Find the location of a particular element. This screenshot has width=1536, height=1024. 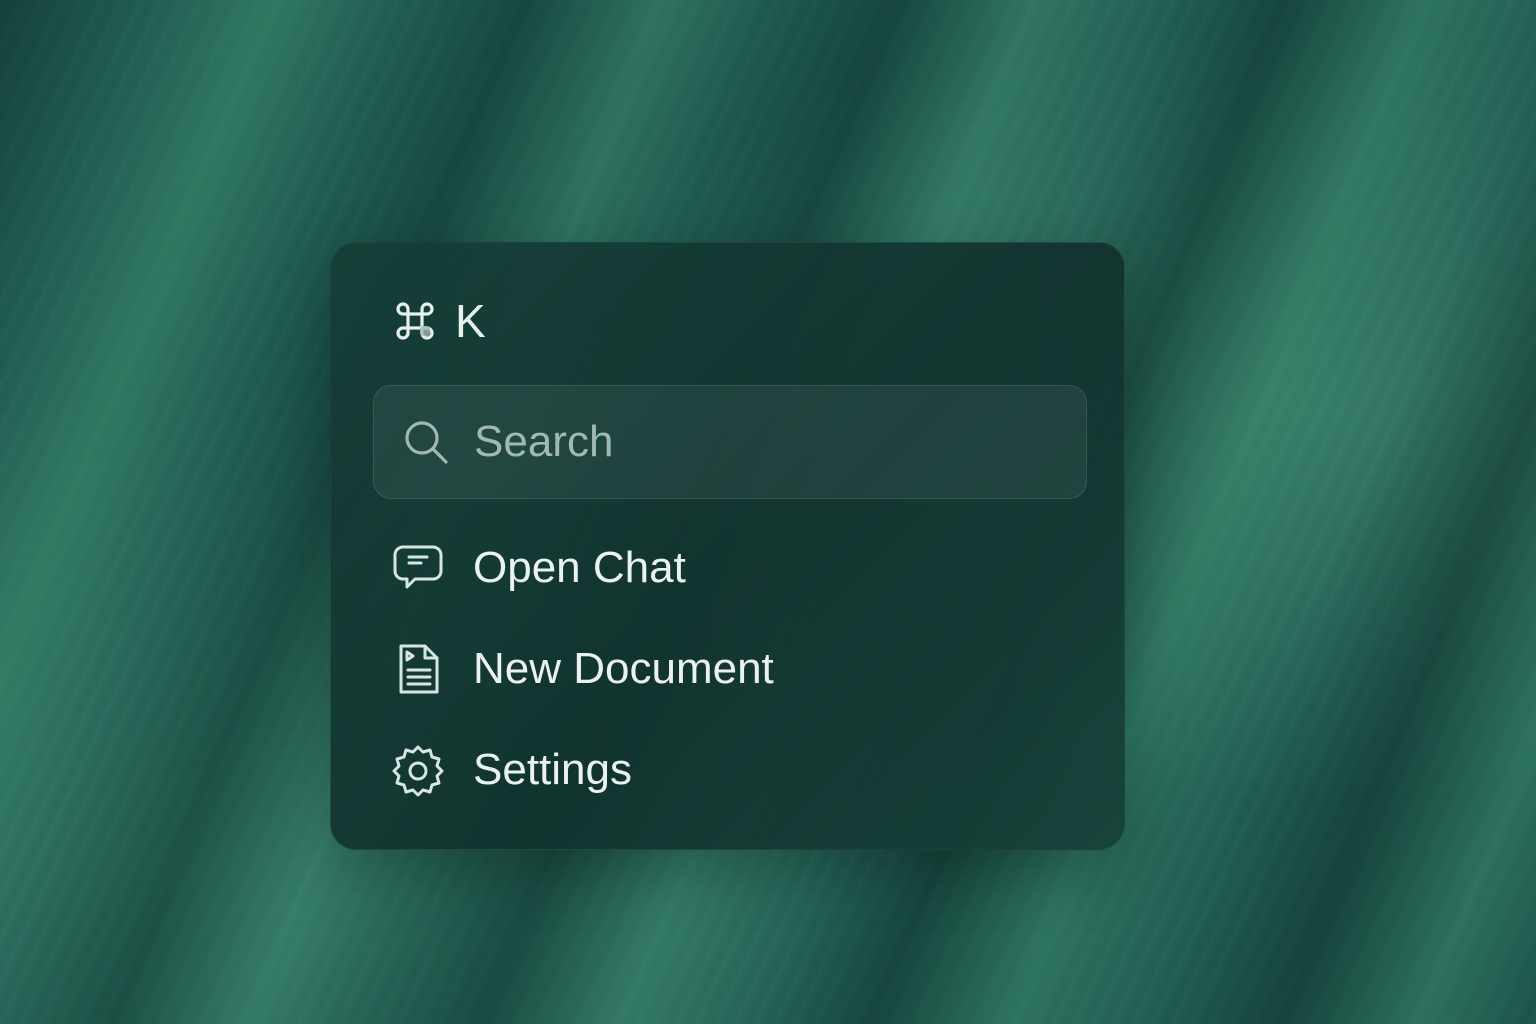

shortcut-key-label: K is located at coordinates (470, 321).